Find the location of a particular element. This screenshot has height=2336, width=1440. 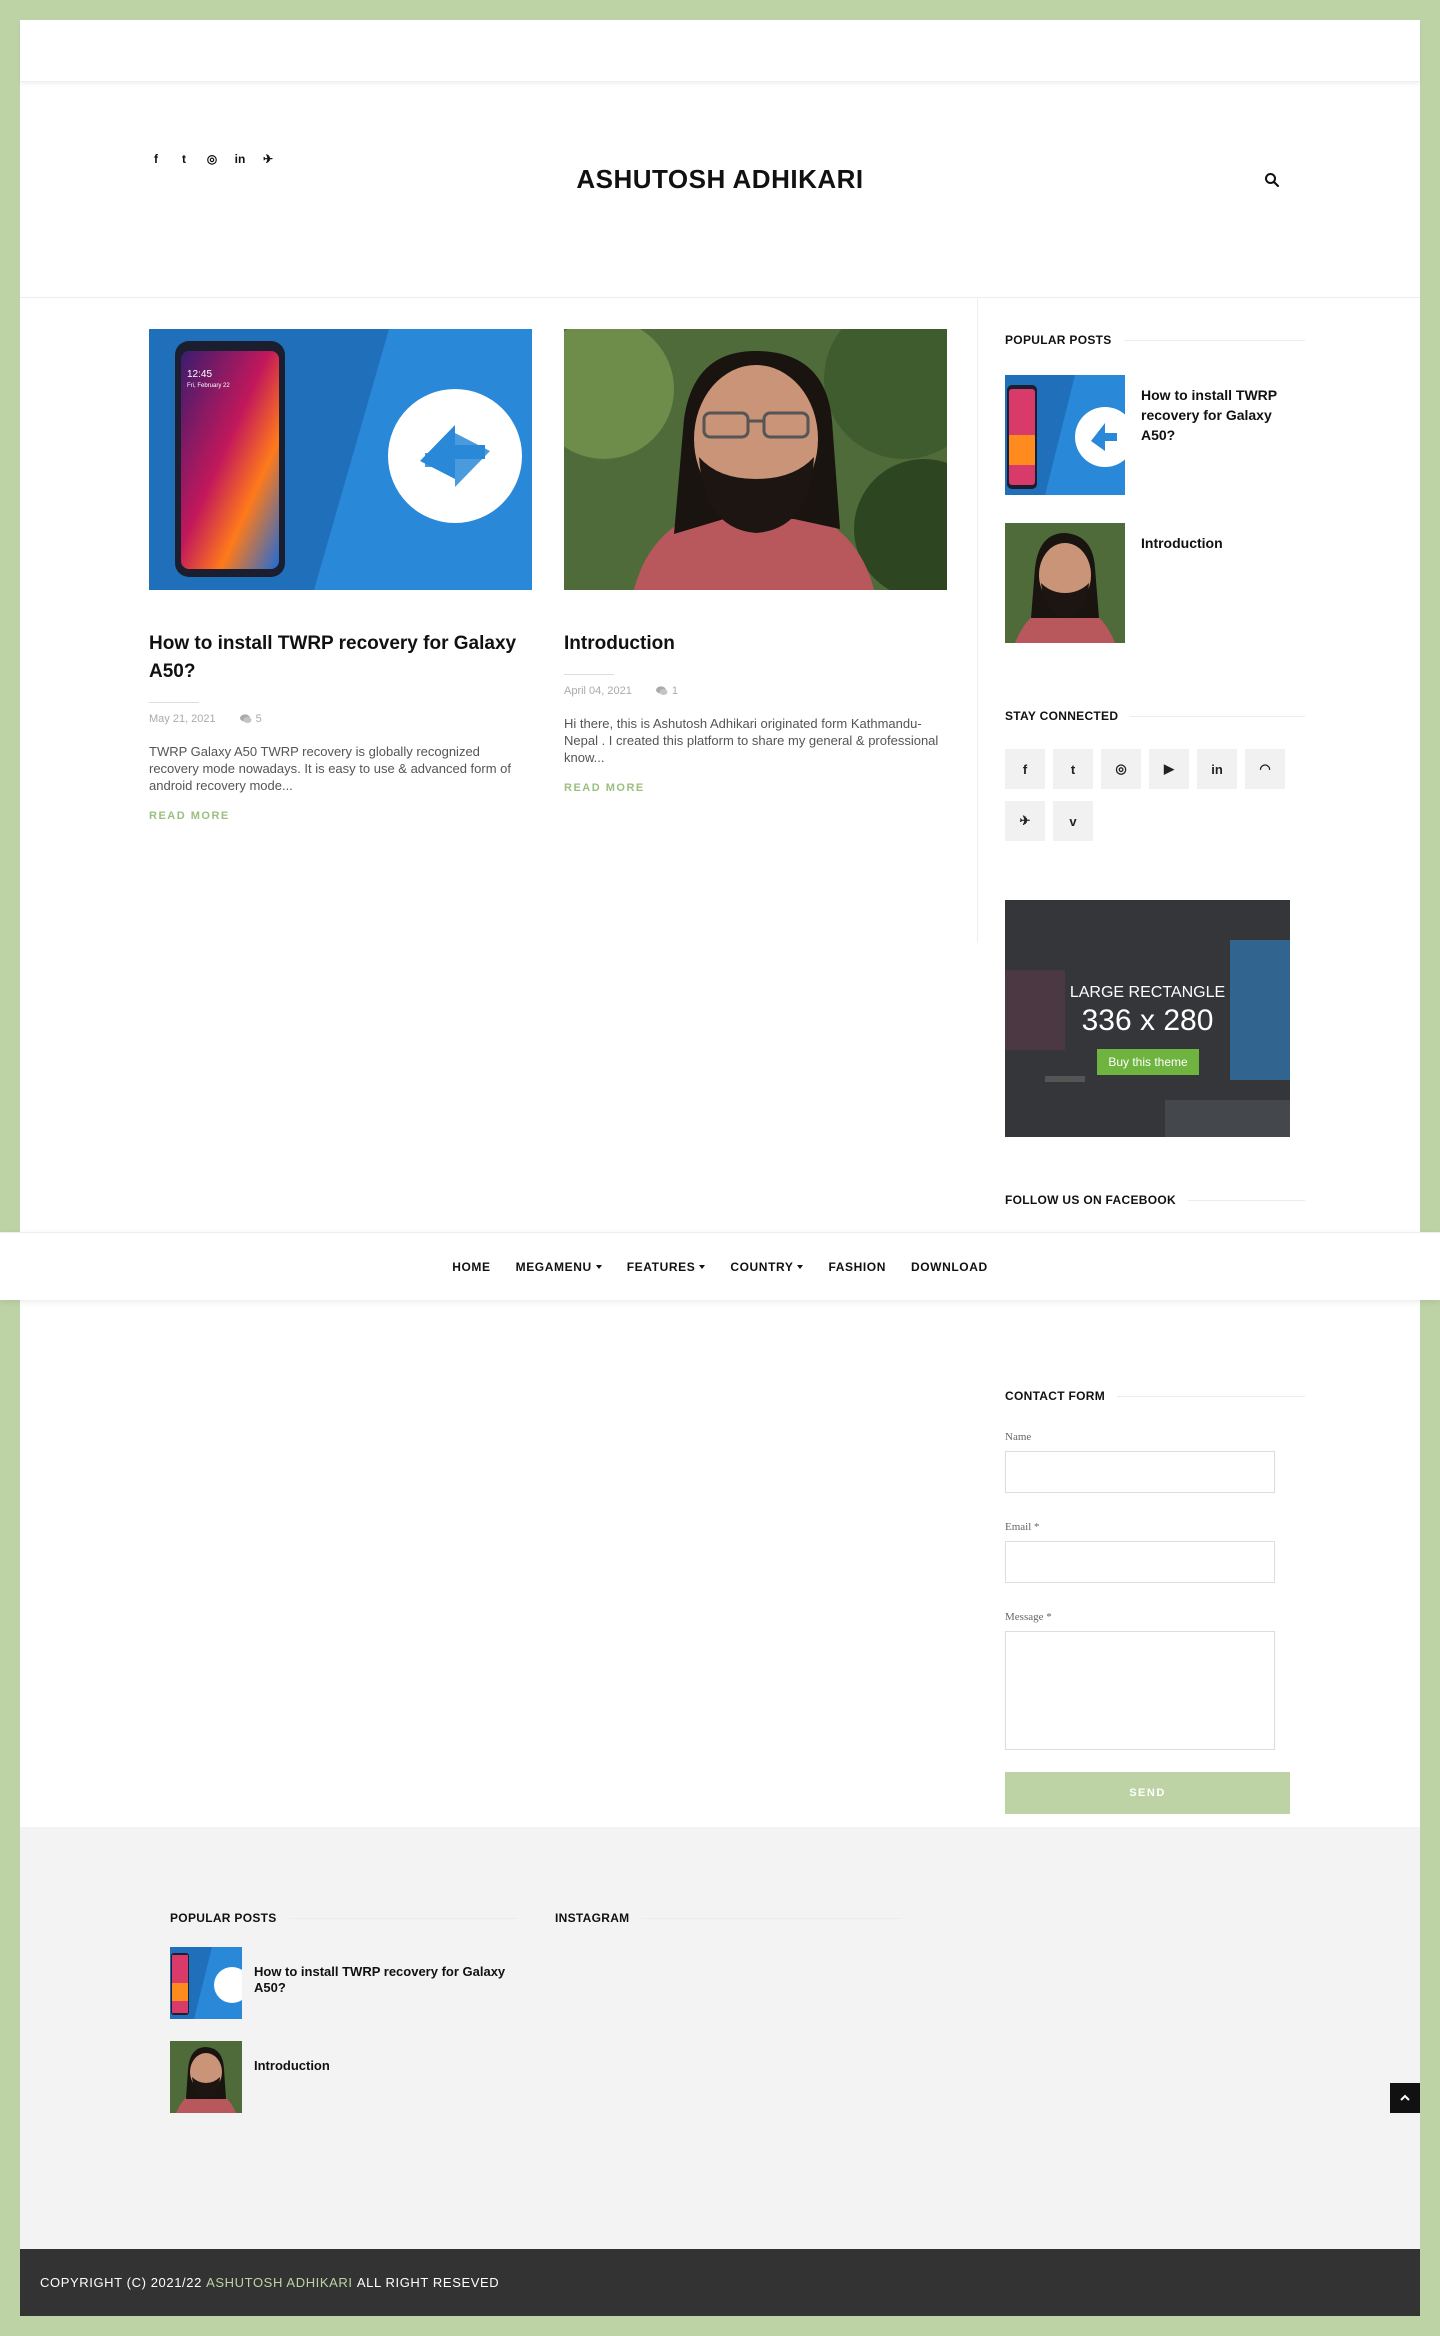

name-label: Name is located at coordinates (1018, 1437).